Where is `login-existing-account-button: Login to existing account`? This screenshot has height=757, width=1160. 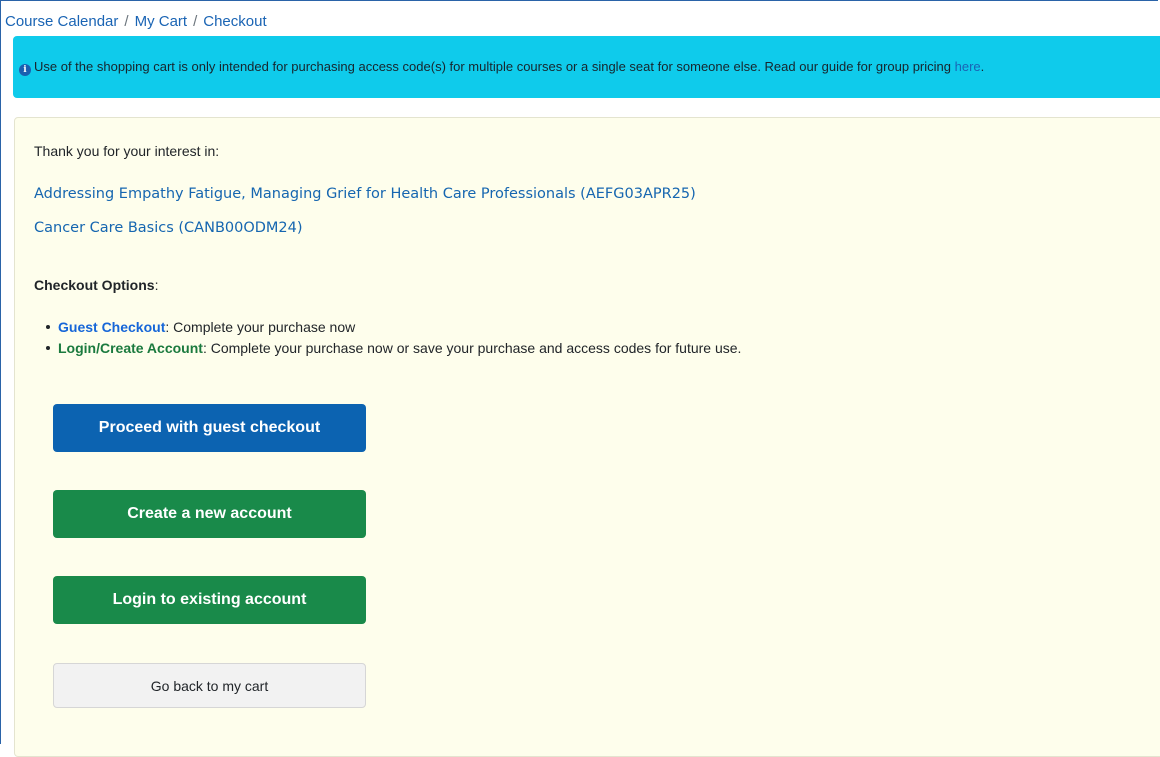 login-existing-account-button: Login to existing account is located at coordinates (209, 600).